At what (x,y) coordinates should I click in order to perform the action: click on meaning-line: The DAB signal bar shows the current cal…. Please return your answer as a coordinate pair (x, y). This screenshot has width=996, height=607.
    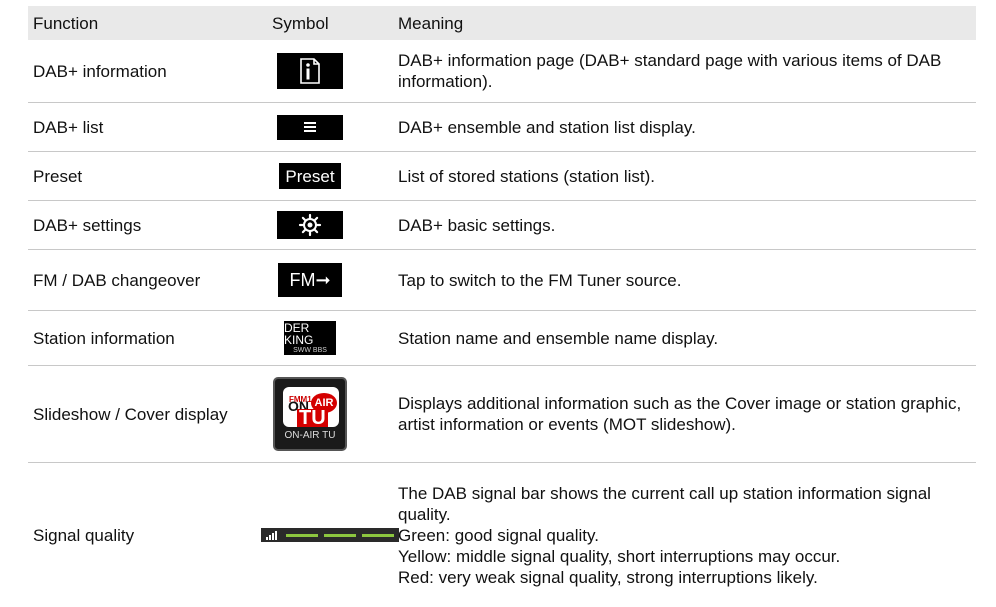
    Looking at the image, I should click on (664, 503).